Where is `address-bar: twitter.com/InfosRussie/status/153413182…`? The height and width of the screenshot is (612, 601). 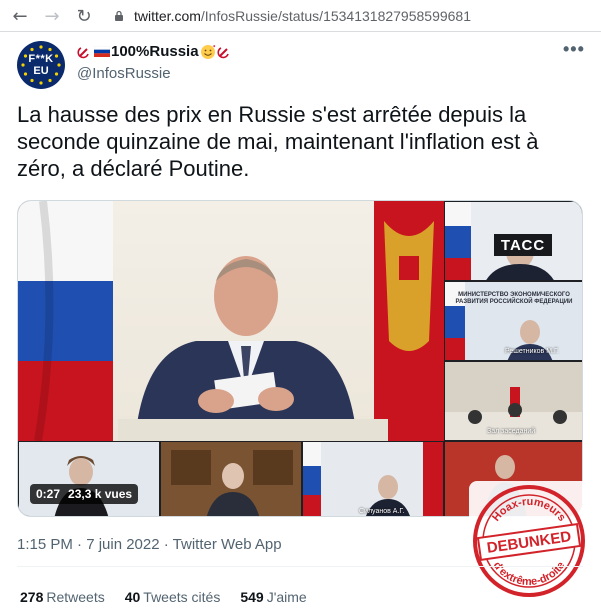 address-bar: twitter.com/InfosRussie/status/153413182… is located at coordinates (322, 16).